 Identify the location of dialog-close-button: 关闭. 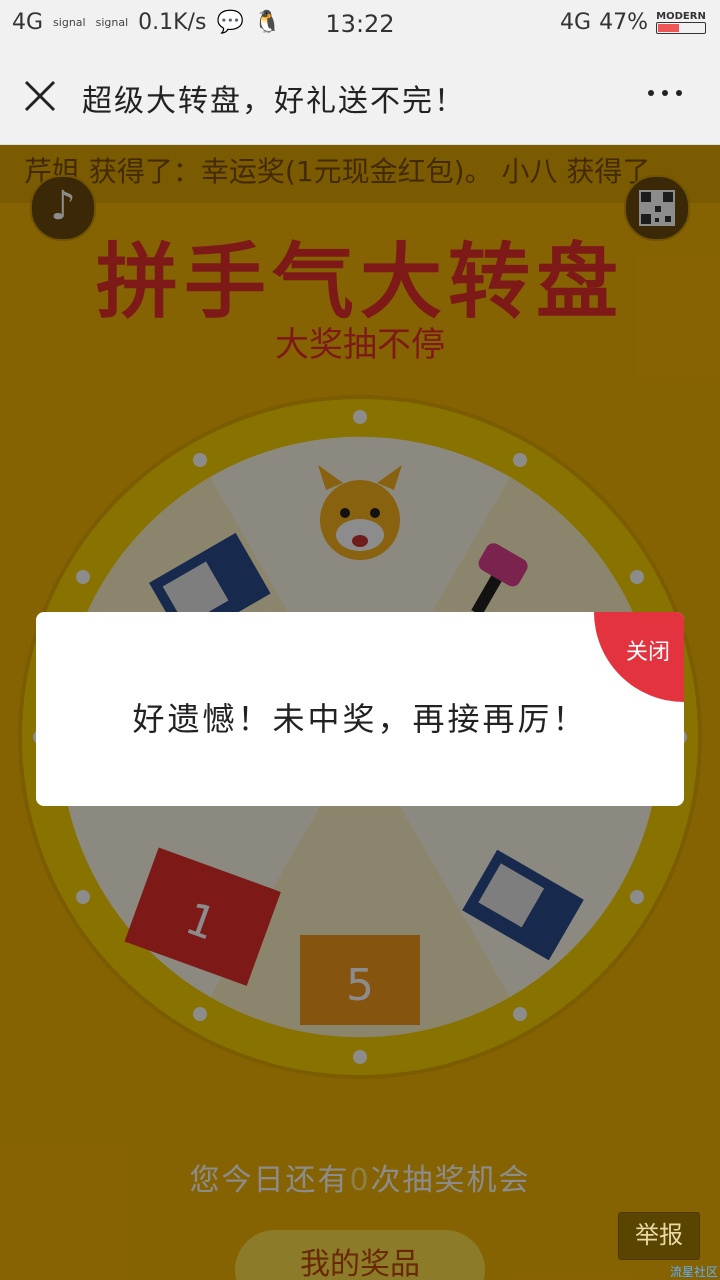
(648, 650).